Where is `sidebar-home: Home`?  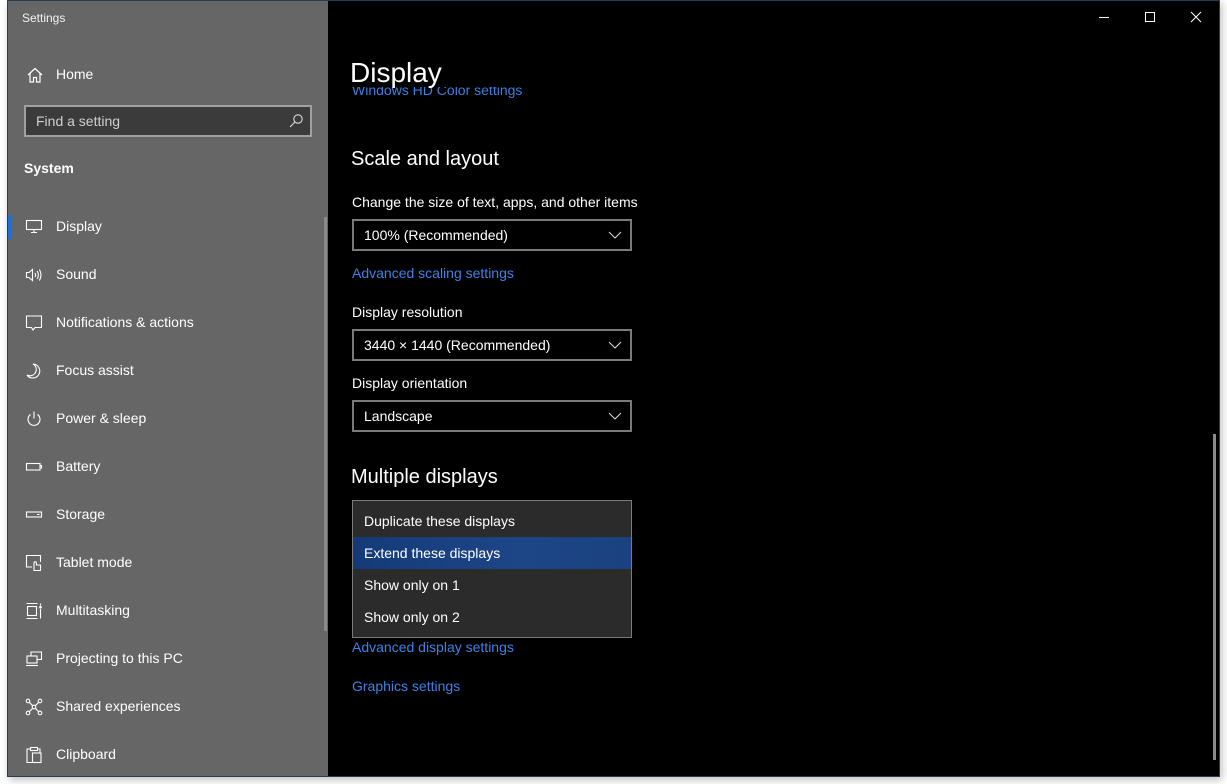
sidebar-home: Home is located at coordinates (168, 75).